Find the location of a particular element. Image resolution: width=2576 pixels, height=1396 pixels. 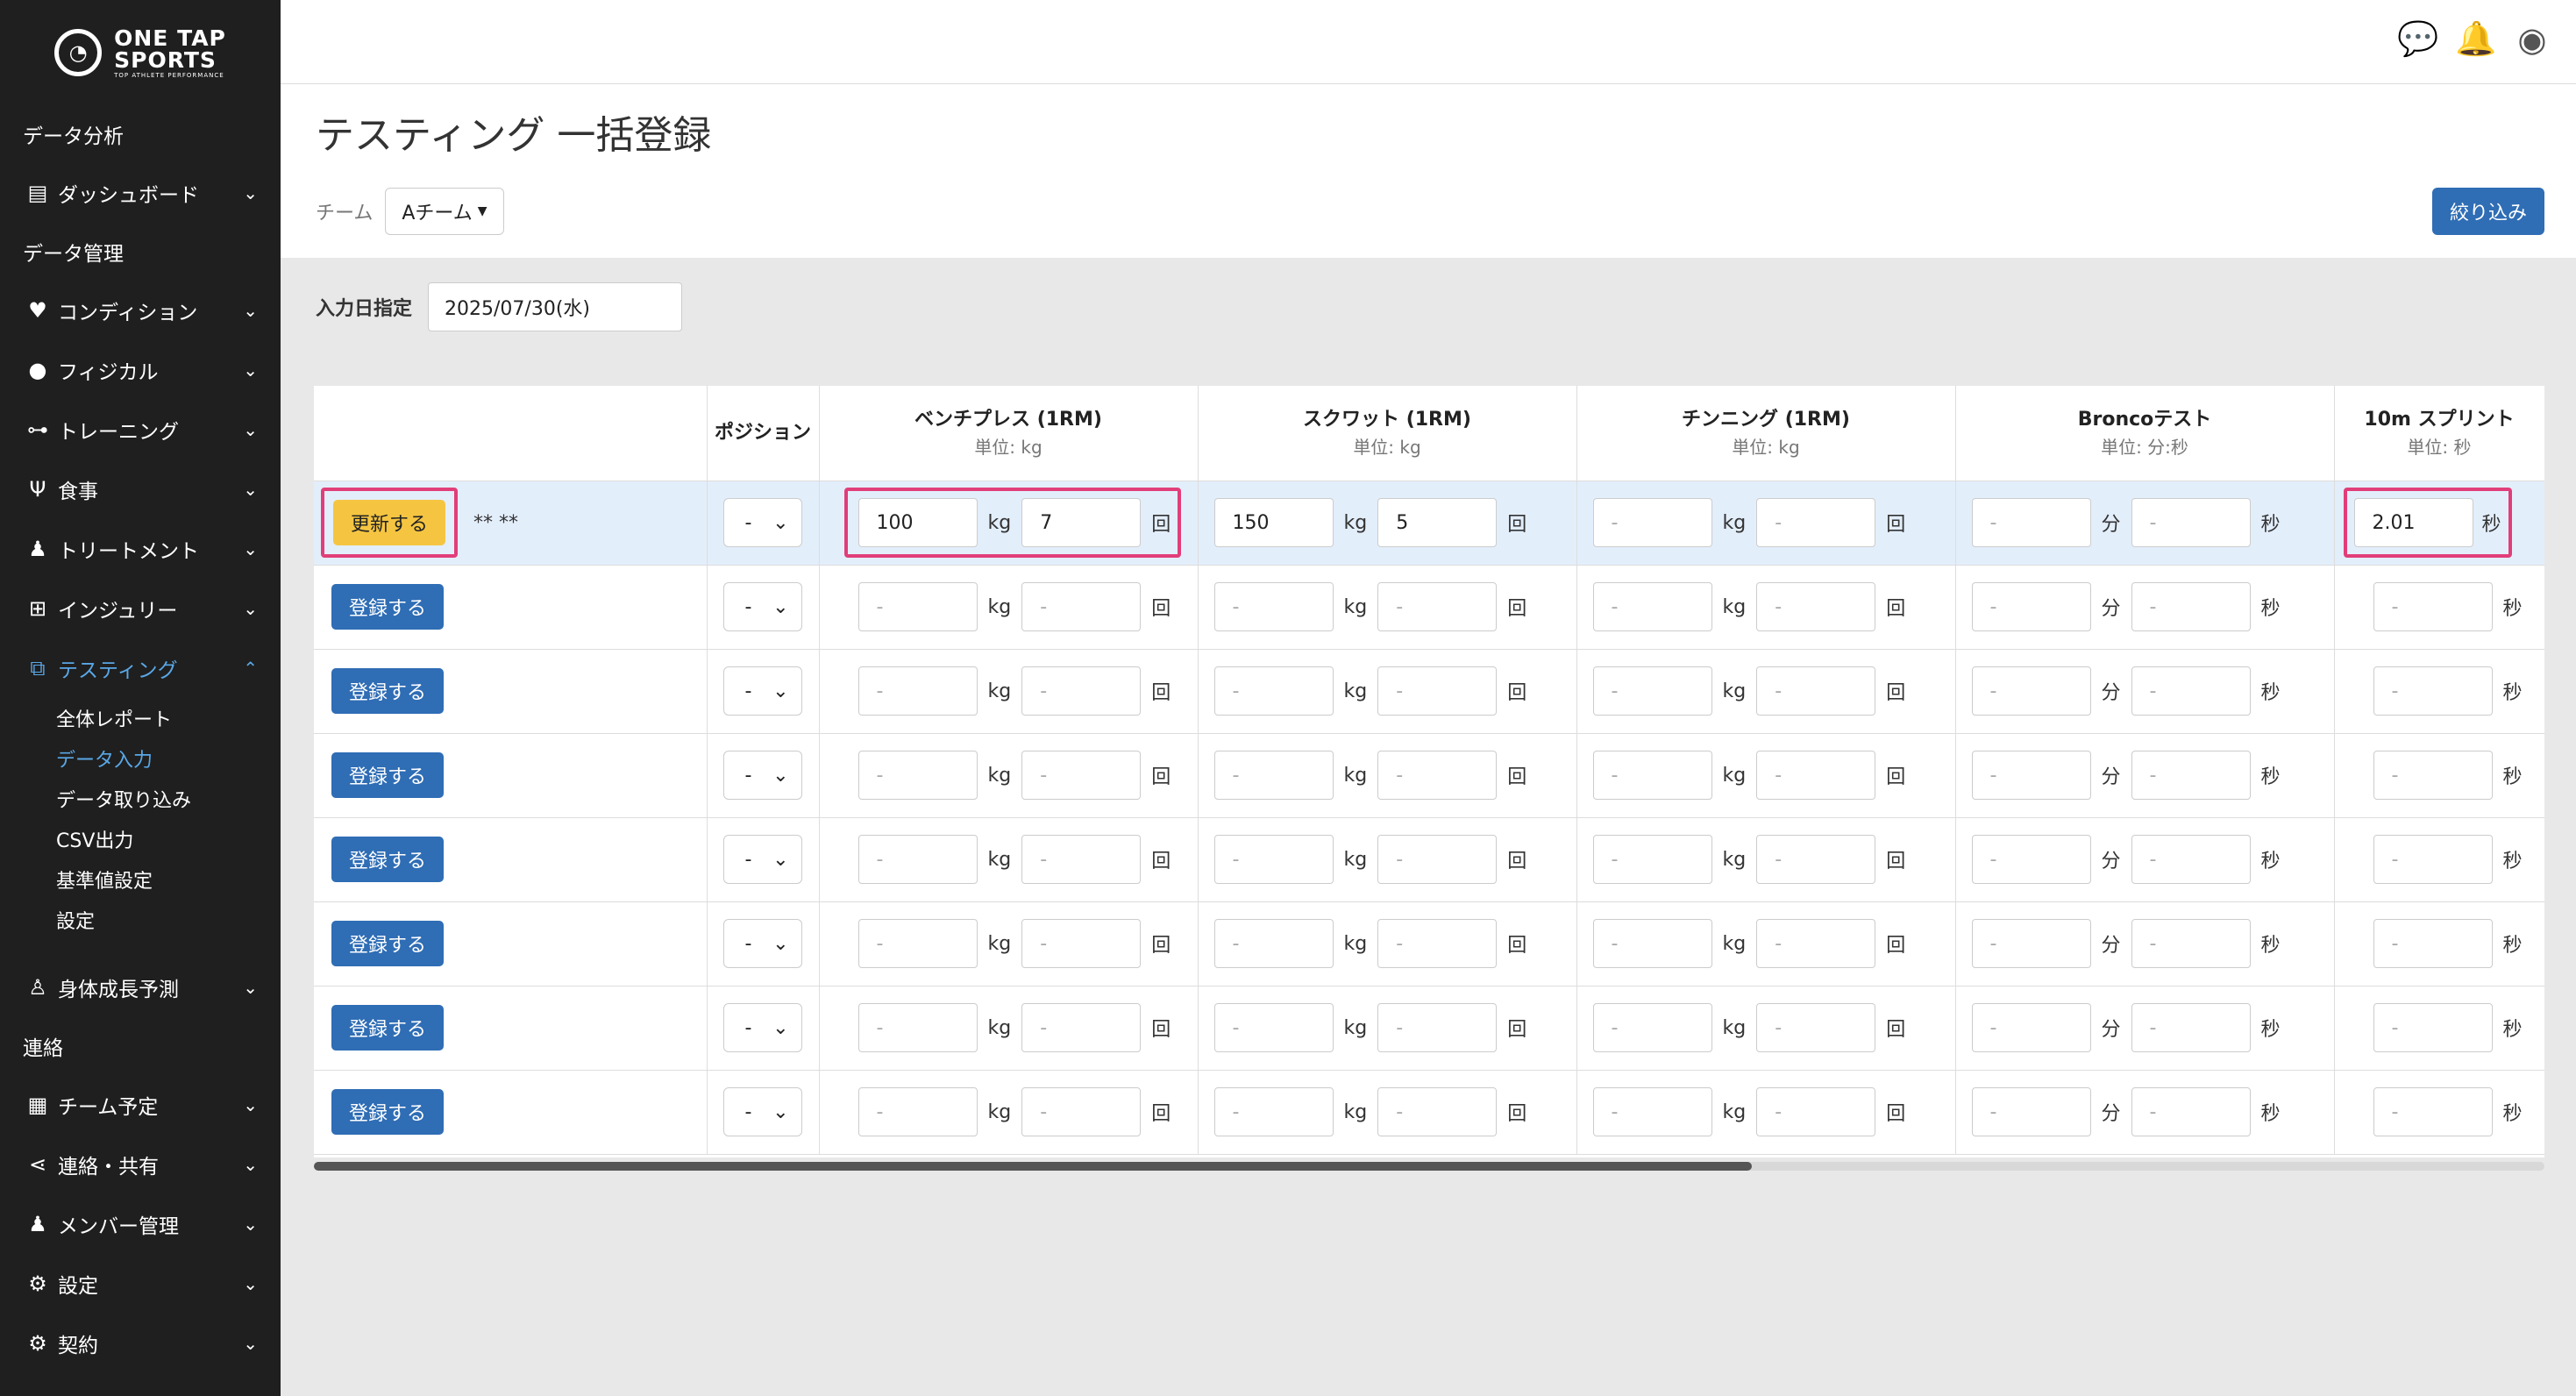

team-dropdown: Aチーム ▼ is located at coordinates (444, 211).